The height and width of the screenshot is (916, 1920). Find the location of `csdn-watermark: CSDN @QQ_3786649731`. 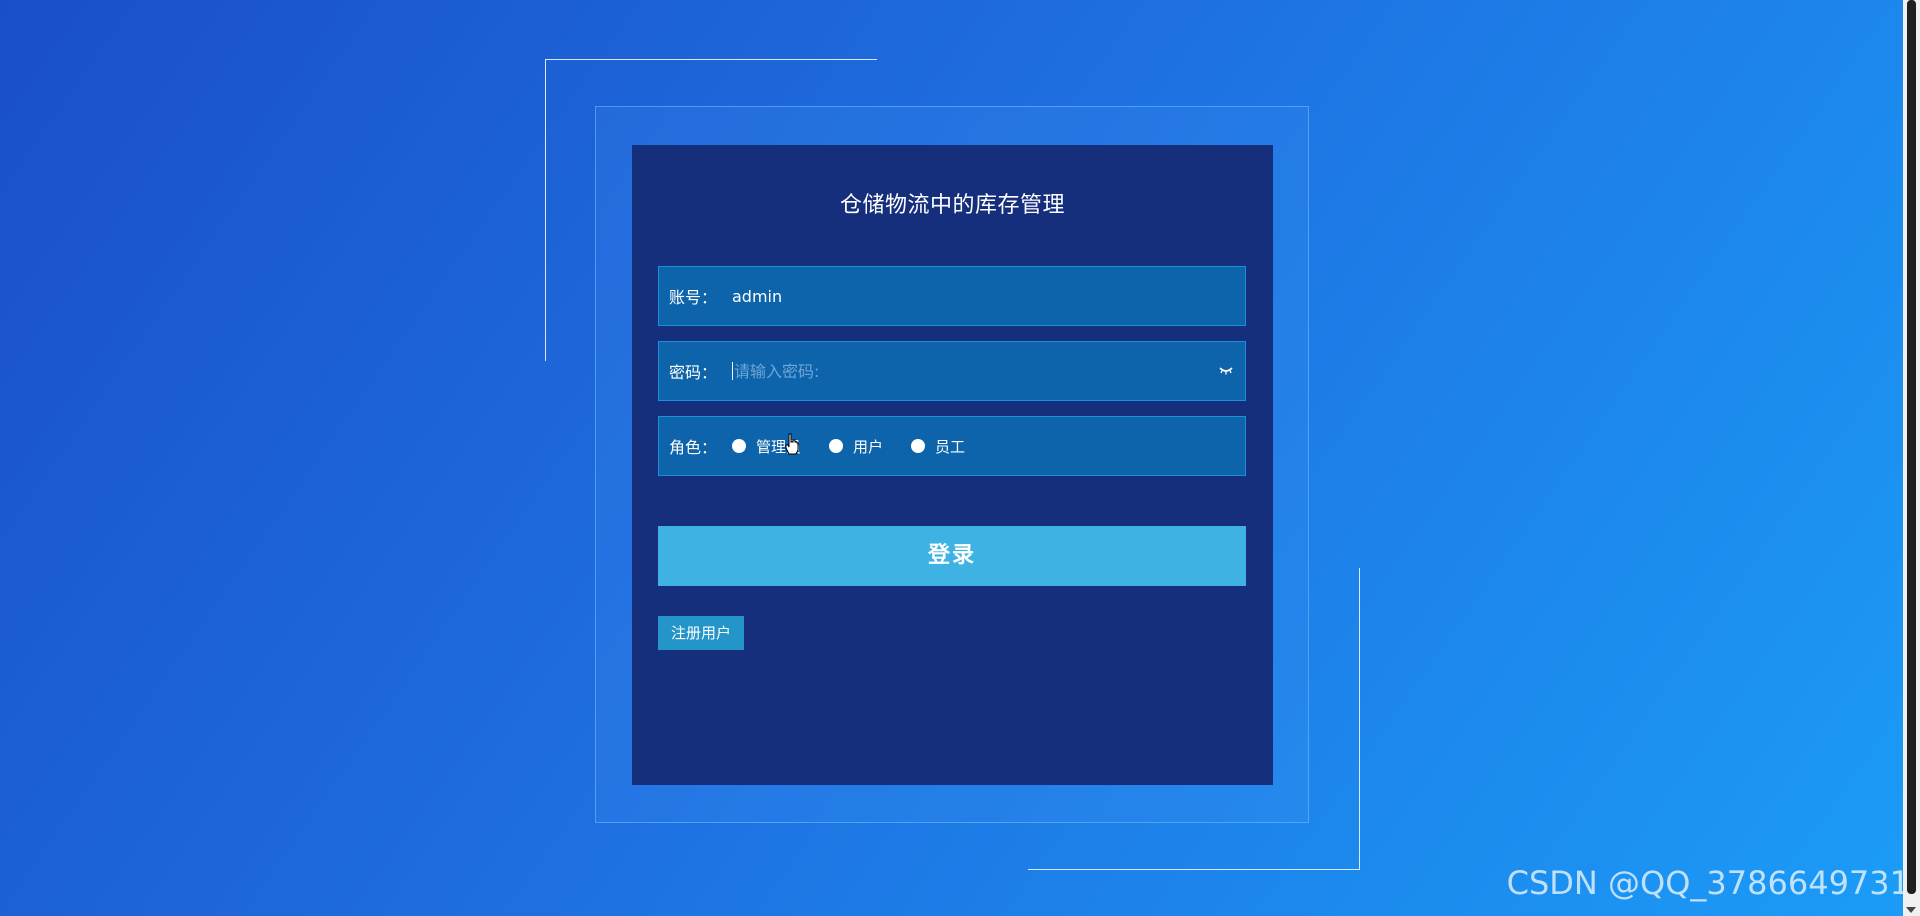

csdn-watermark: CSDN @QQ_3786649731 is located at coordinates (1708, 883).